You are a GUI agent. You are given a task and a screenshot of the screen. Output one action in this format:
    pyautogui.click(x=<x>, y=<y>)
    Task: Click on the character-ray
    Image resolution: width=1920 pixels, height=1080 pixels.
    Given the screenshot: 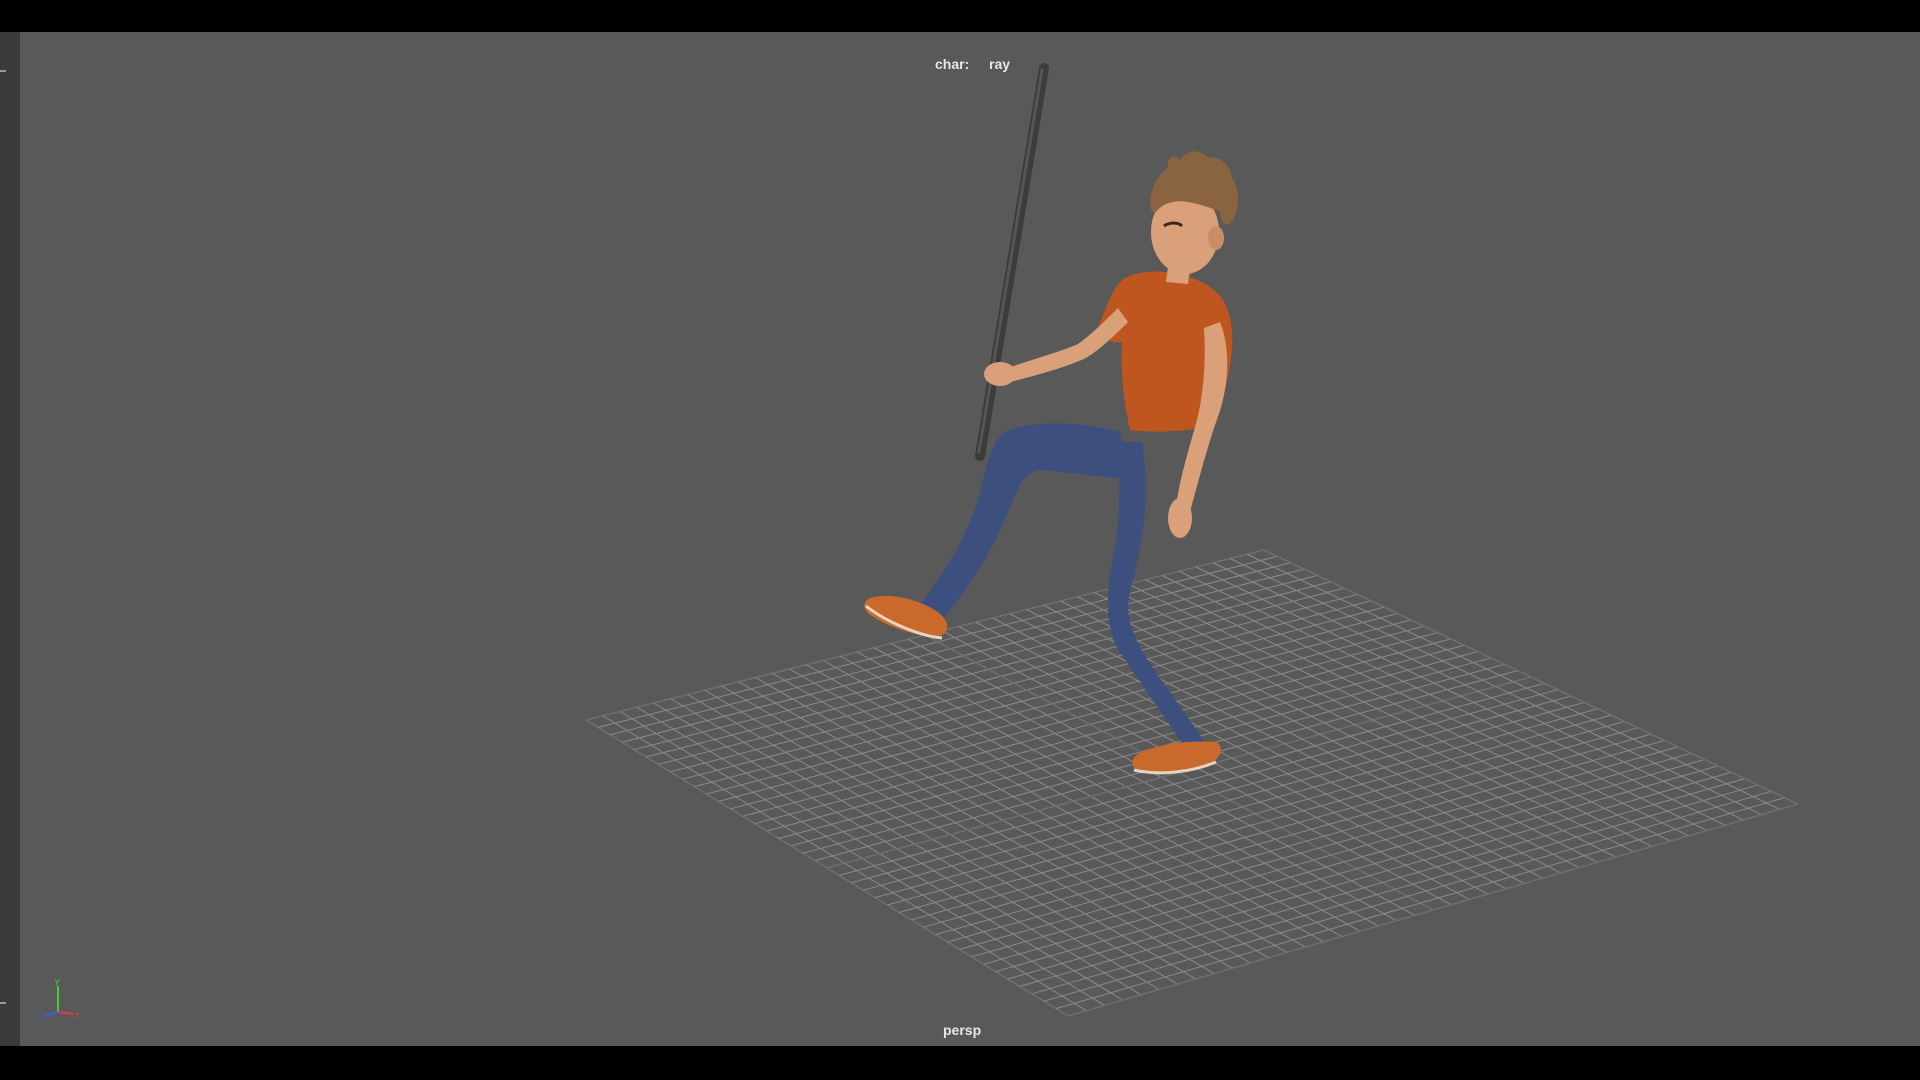 What is the action you would take?
    pyautogui.click(x=1051, y=463)
    